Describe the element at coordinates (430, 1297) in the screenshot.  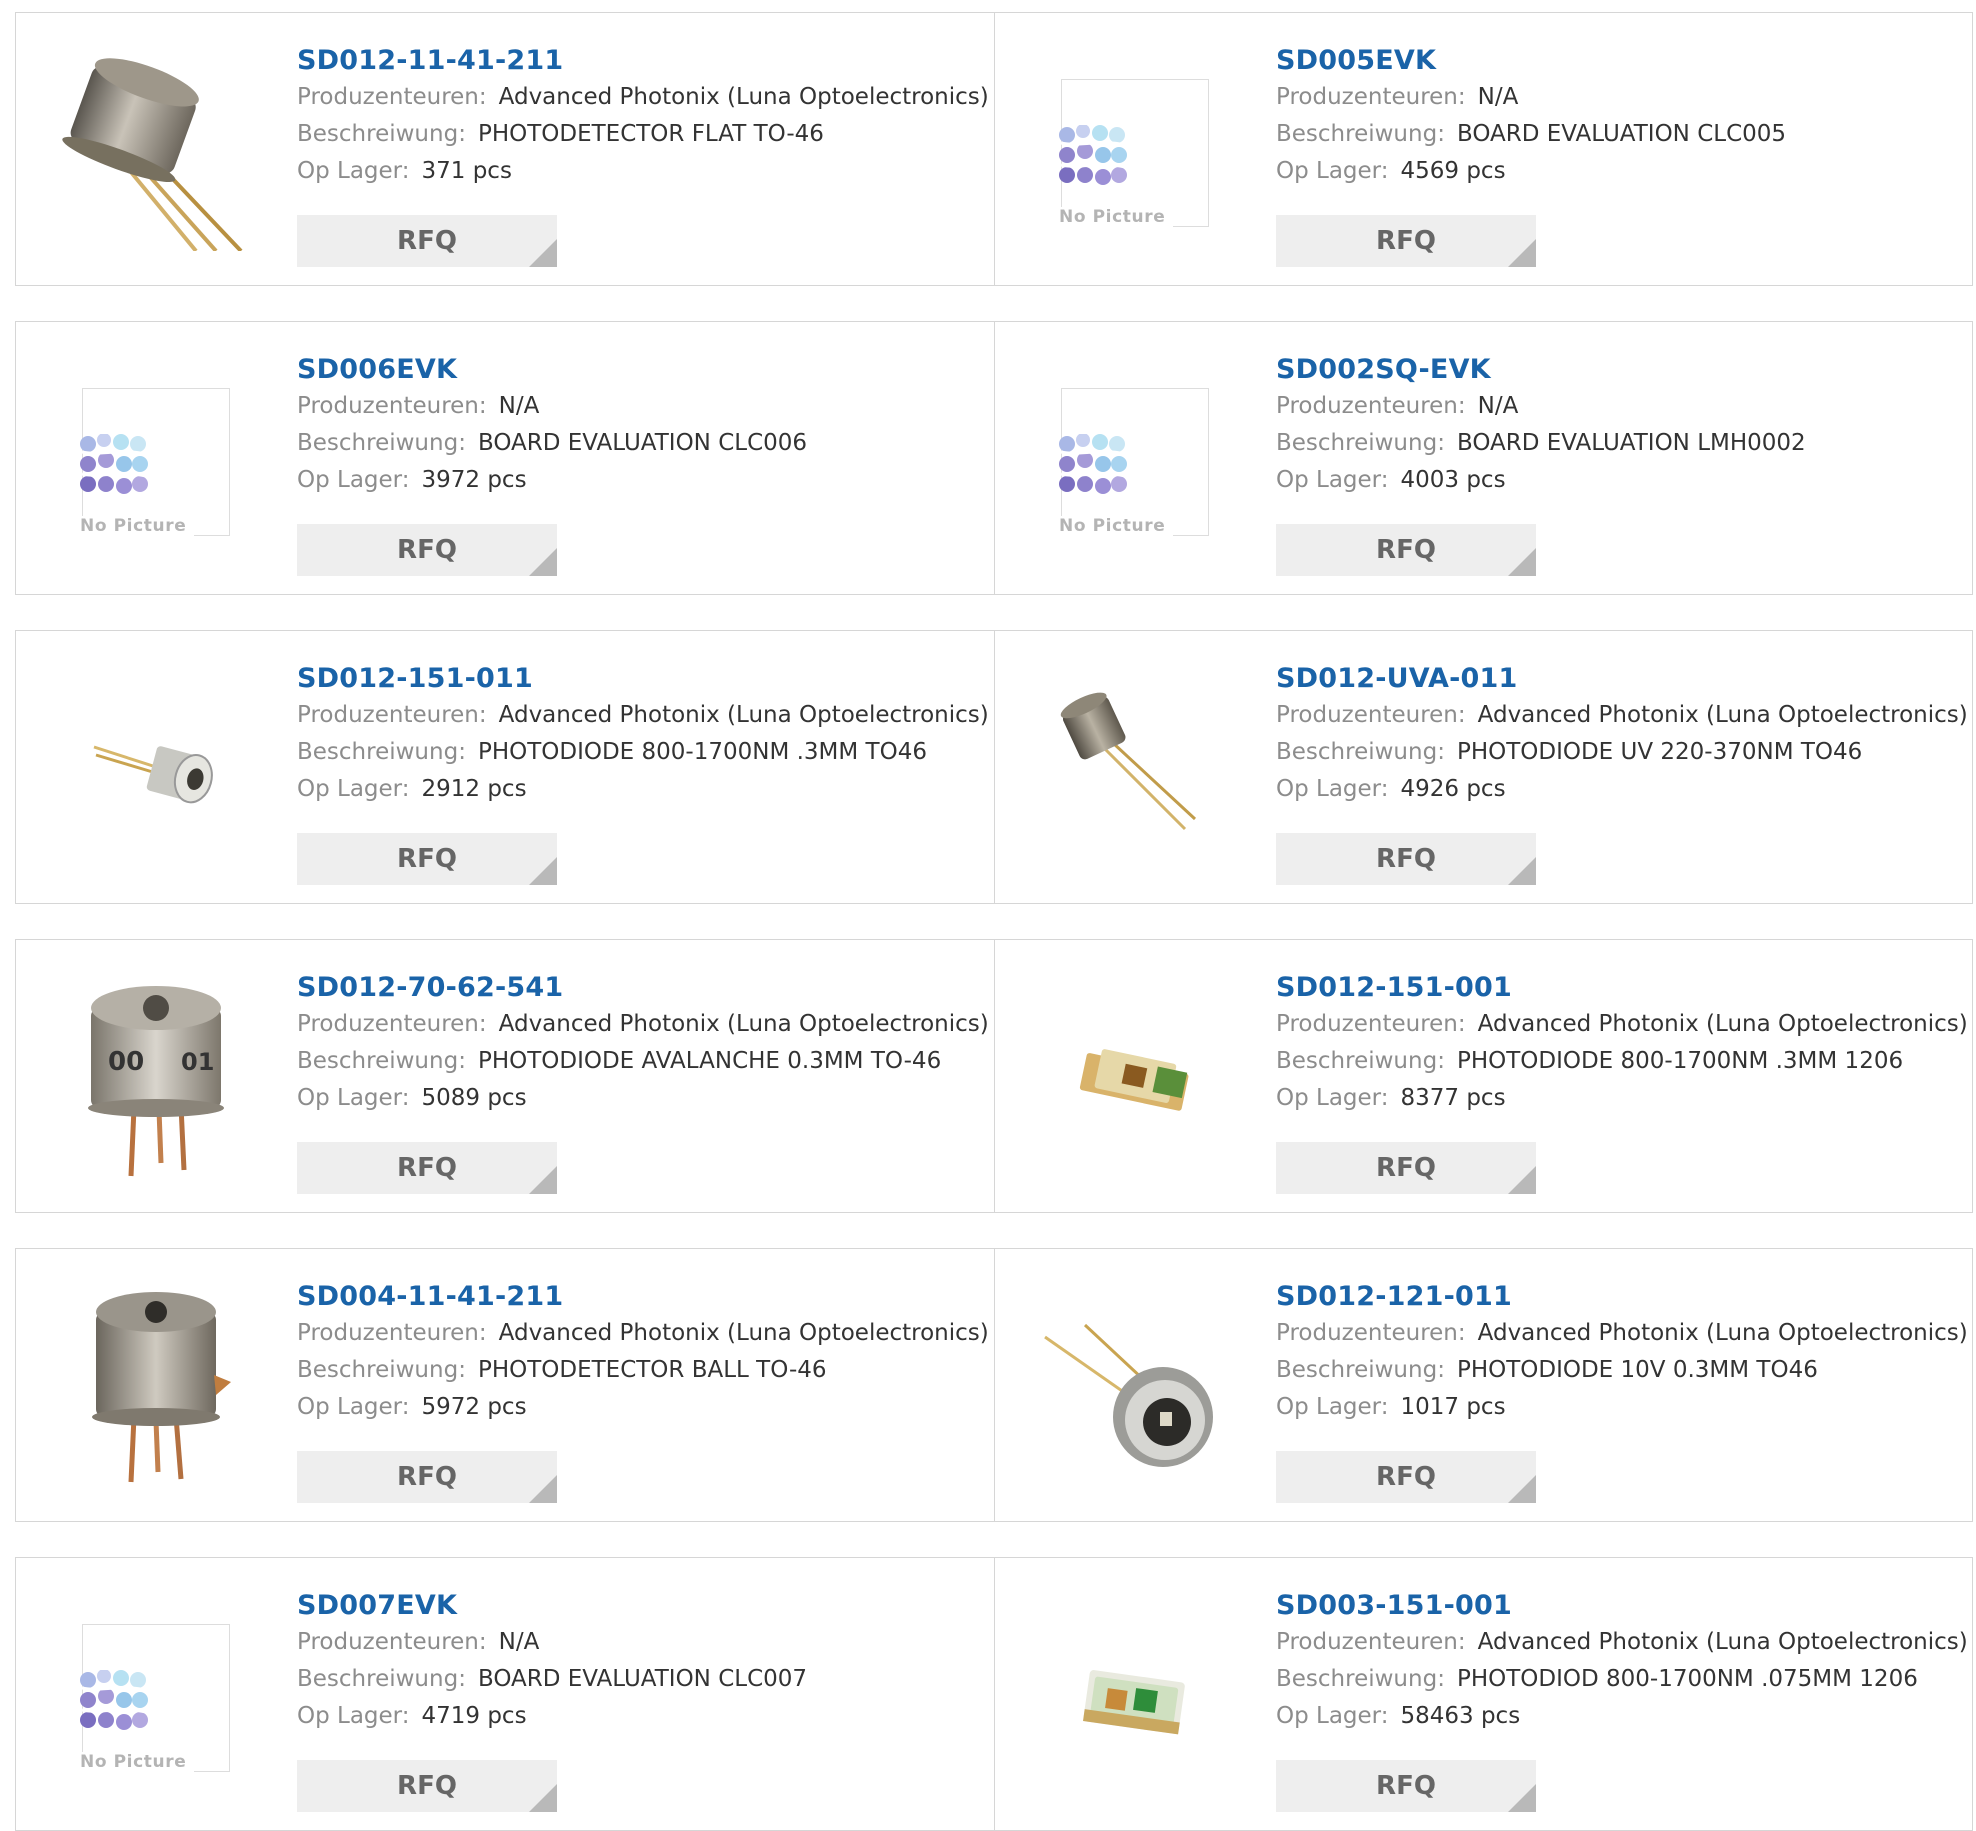
I see `part-number-link: SD004-11-41-211` at that location.